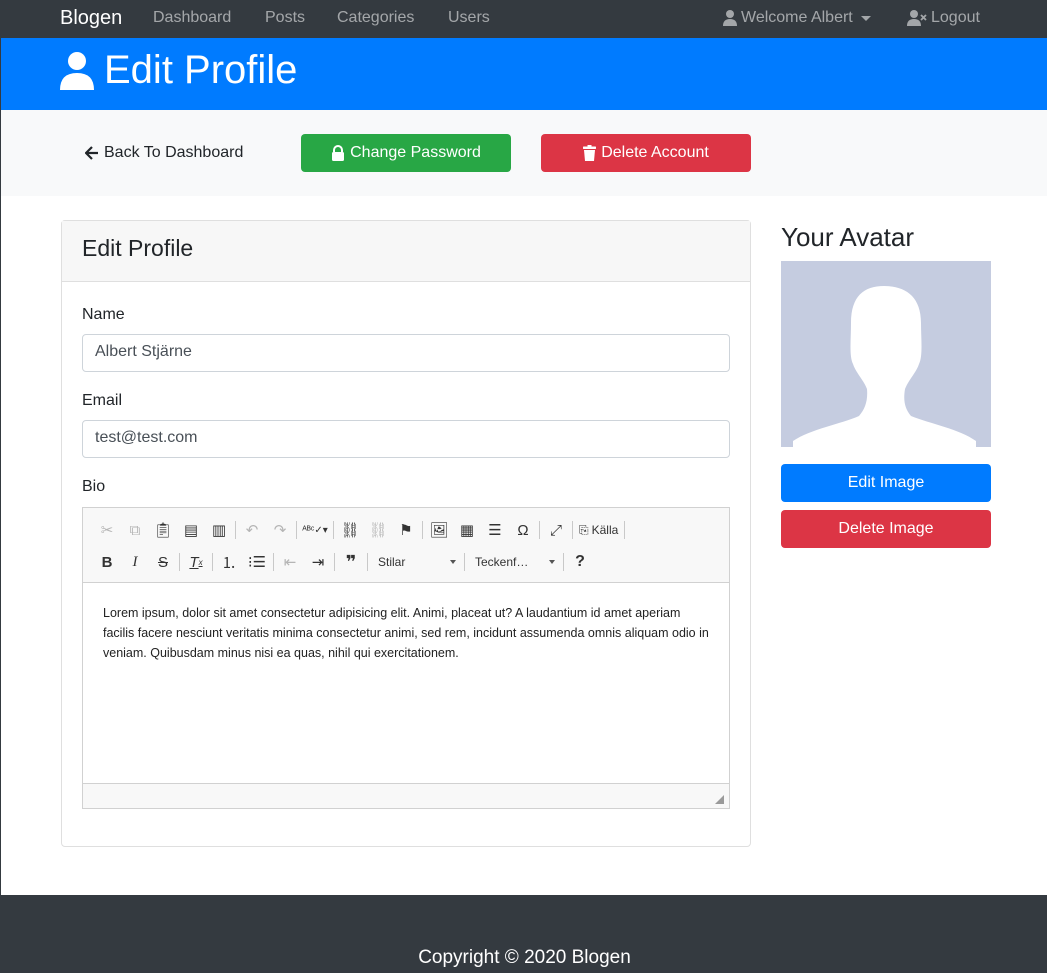 This screenshot has height=973, width=1047. What do you see at coordinates (556, 530) in the screenshot?
I see `maximize-icon: ⤢` at bounding box center [556, 530].